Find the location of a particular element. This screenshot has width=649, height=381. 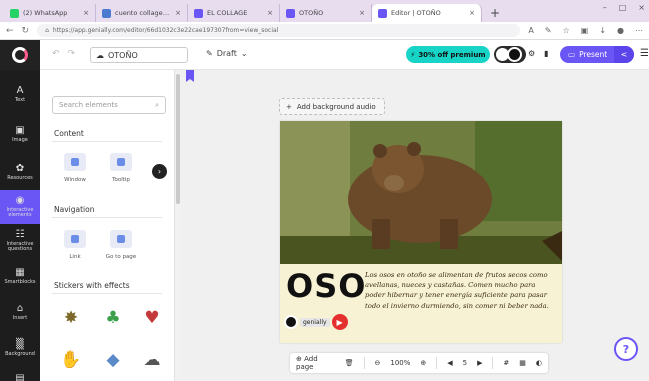

contrast-icon: ◐ is located at coordinates (539, 363).